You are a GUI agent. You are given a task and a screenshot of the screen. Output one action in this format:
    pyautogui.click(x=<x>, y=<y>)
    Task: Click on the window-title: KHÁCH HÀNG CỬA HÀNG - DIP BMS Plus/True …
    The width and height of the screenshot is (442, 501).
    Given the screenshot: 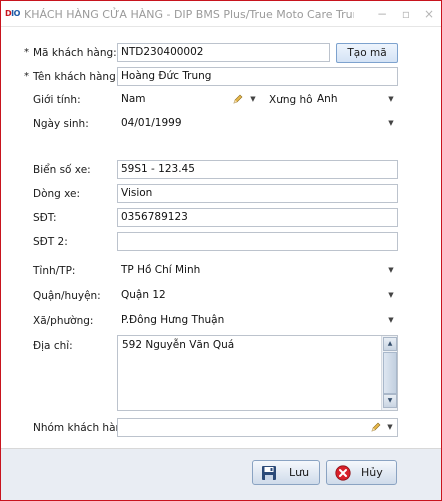 What is the action you would take?
    pyautogui.click(x=189, y=14)
    